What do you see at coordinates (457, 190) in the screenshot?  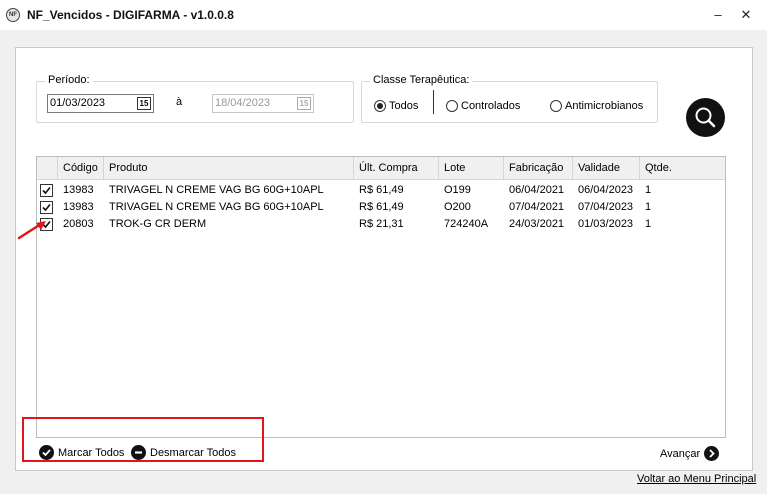 I see `cell-lote: O199` at bounding box center [457, 190].